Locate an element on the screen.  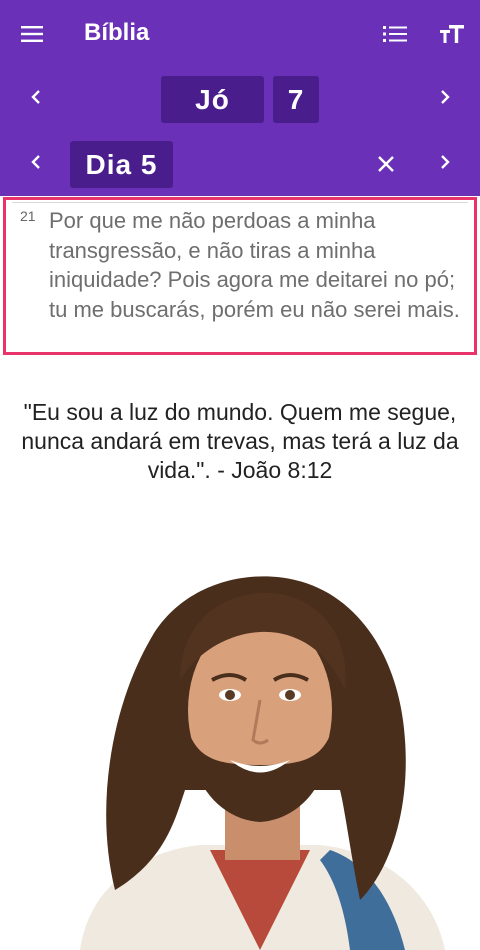
chapter-selector: 7 is located at coordinates (296, 99).